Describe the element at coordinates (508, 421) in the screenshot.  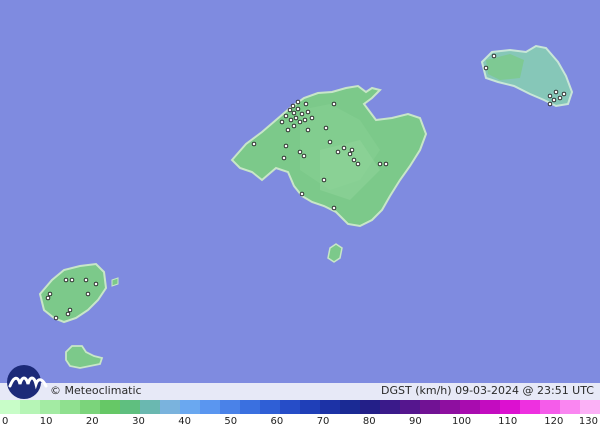
I see `legend-tick-label: 110` at that location.